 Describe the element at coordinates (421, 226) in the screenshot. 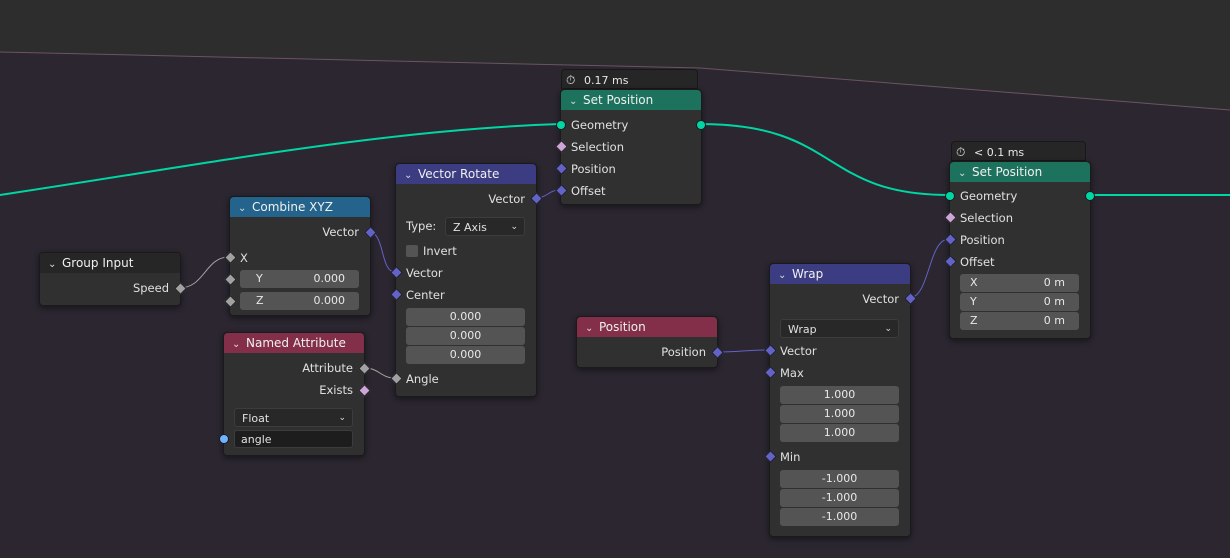

I see `type-label: Type:` at that location.